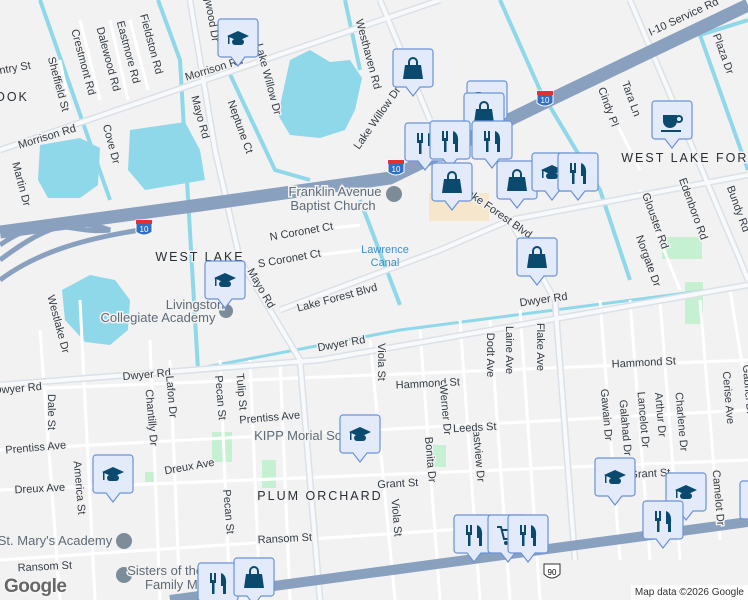 This screenshot has height=600, width=748. I want to click on water-label: Canal, so click(385, 263).